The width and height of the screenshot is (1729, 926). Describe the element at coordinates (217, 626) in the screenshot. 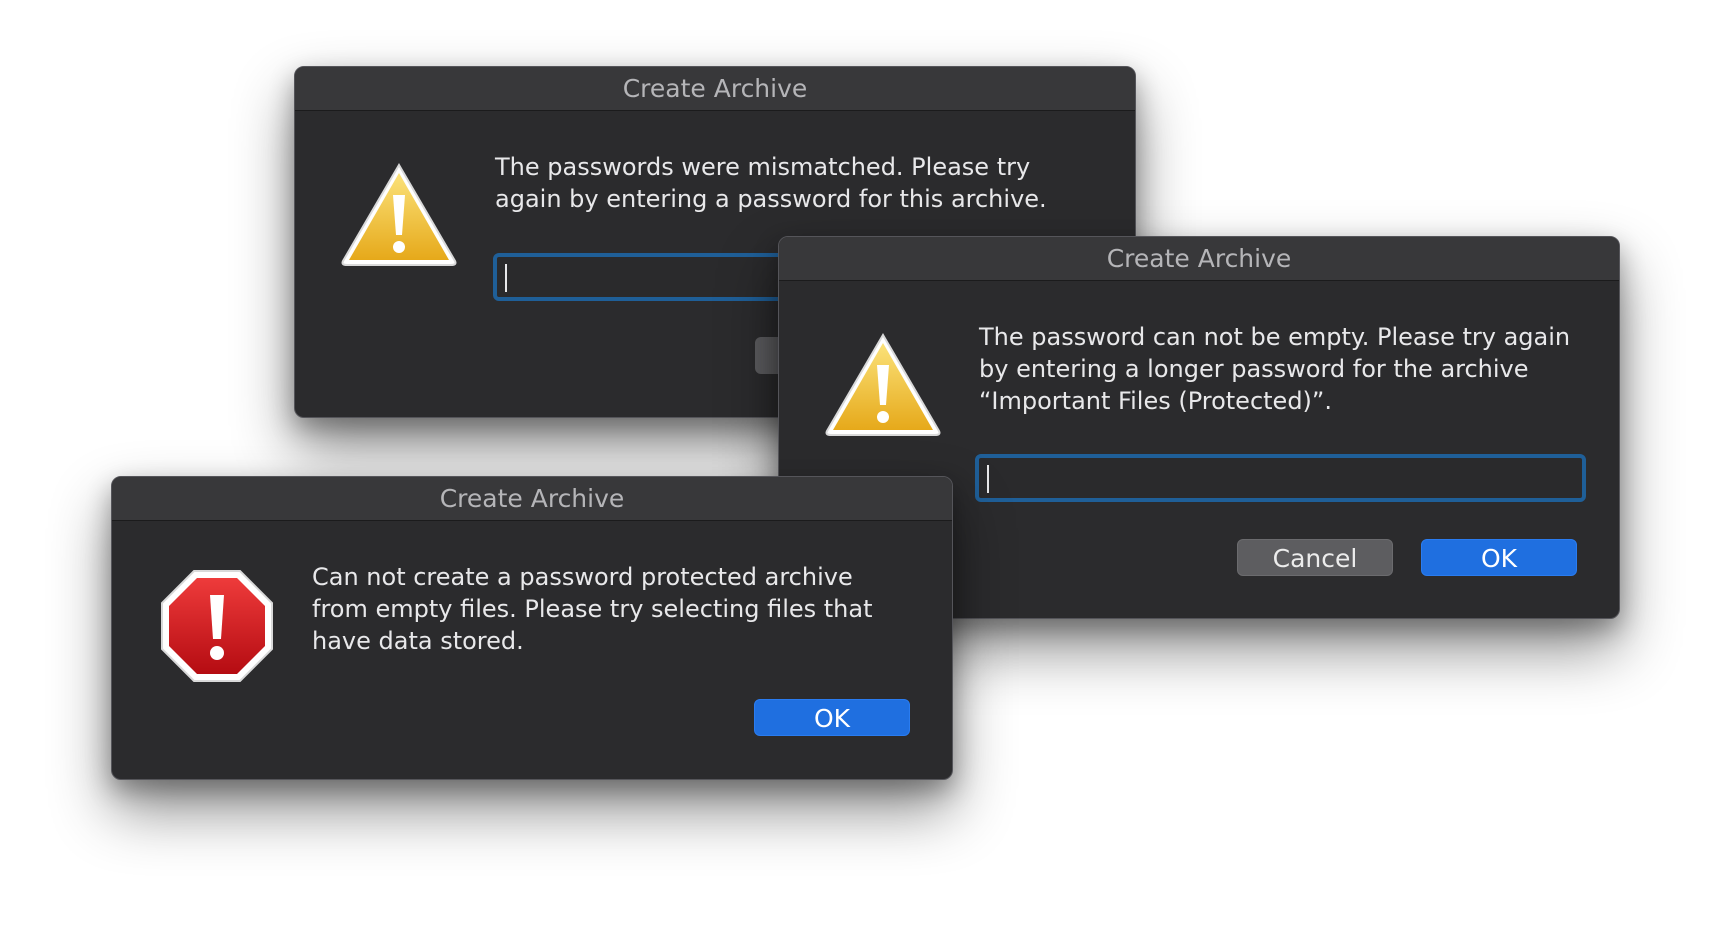

I see `stop-octagon-icon` at that location.